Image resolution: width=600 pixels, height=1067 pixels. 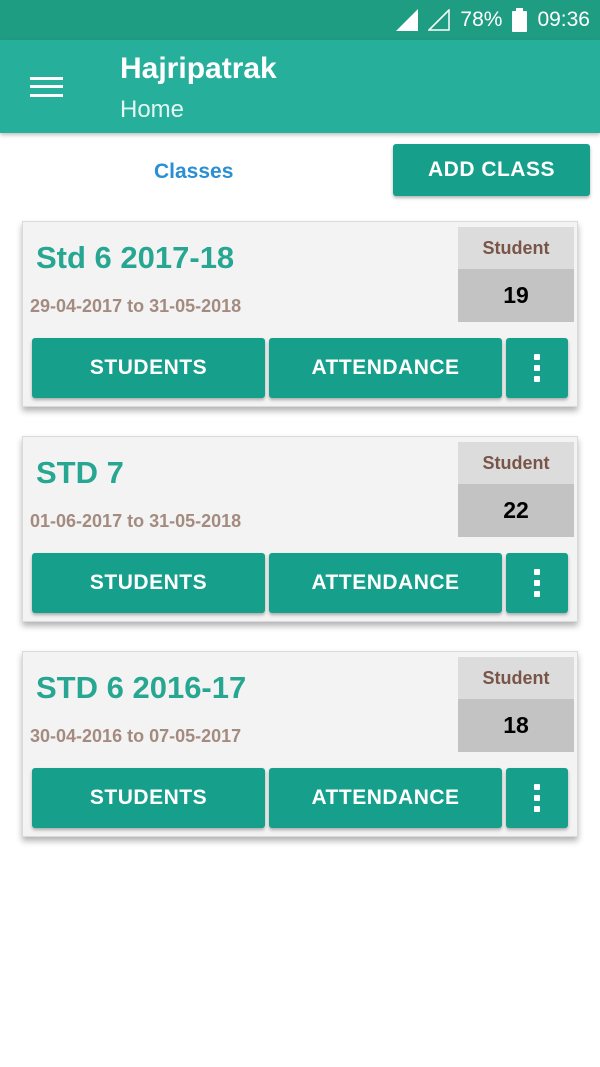 What do you see at coordinates (194, 171) in the screenshot?
I see `classes-label: Classes` at bounding box center [194, 171].